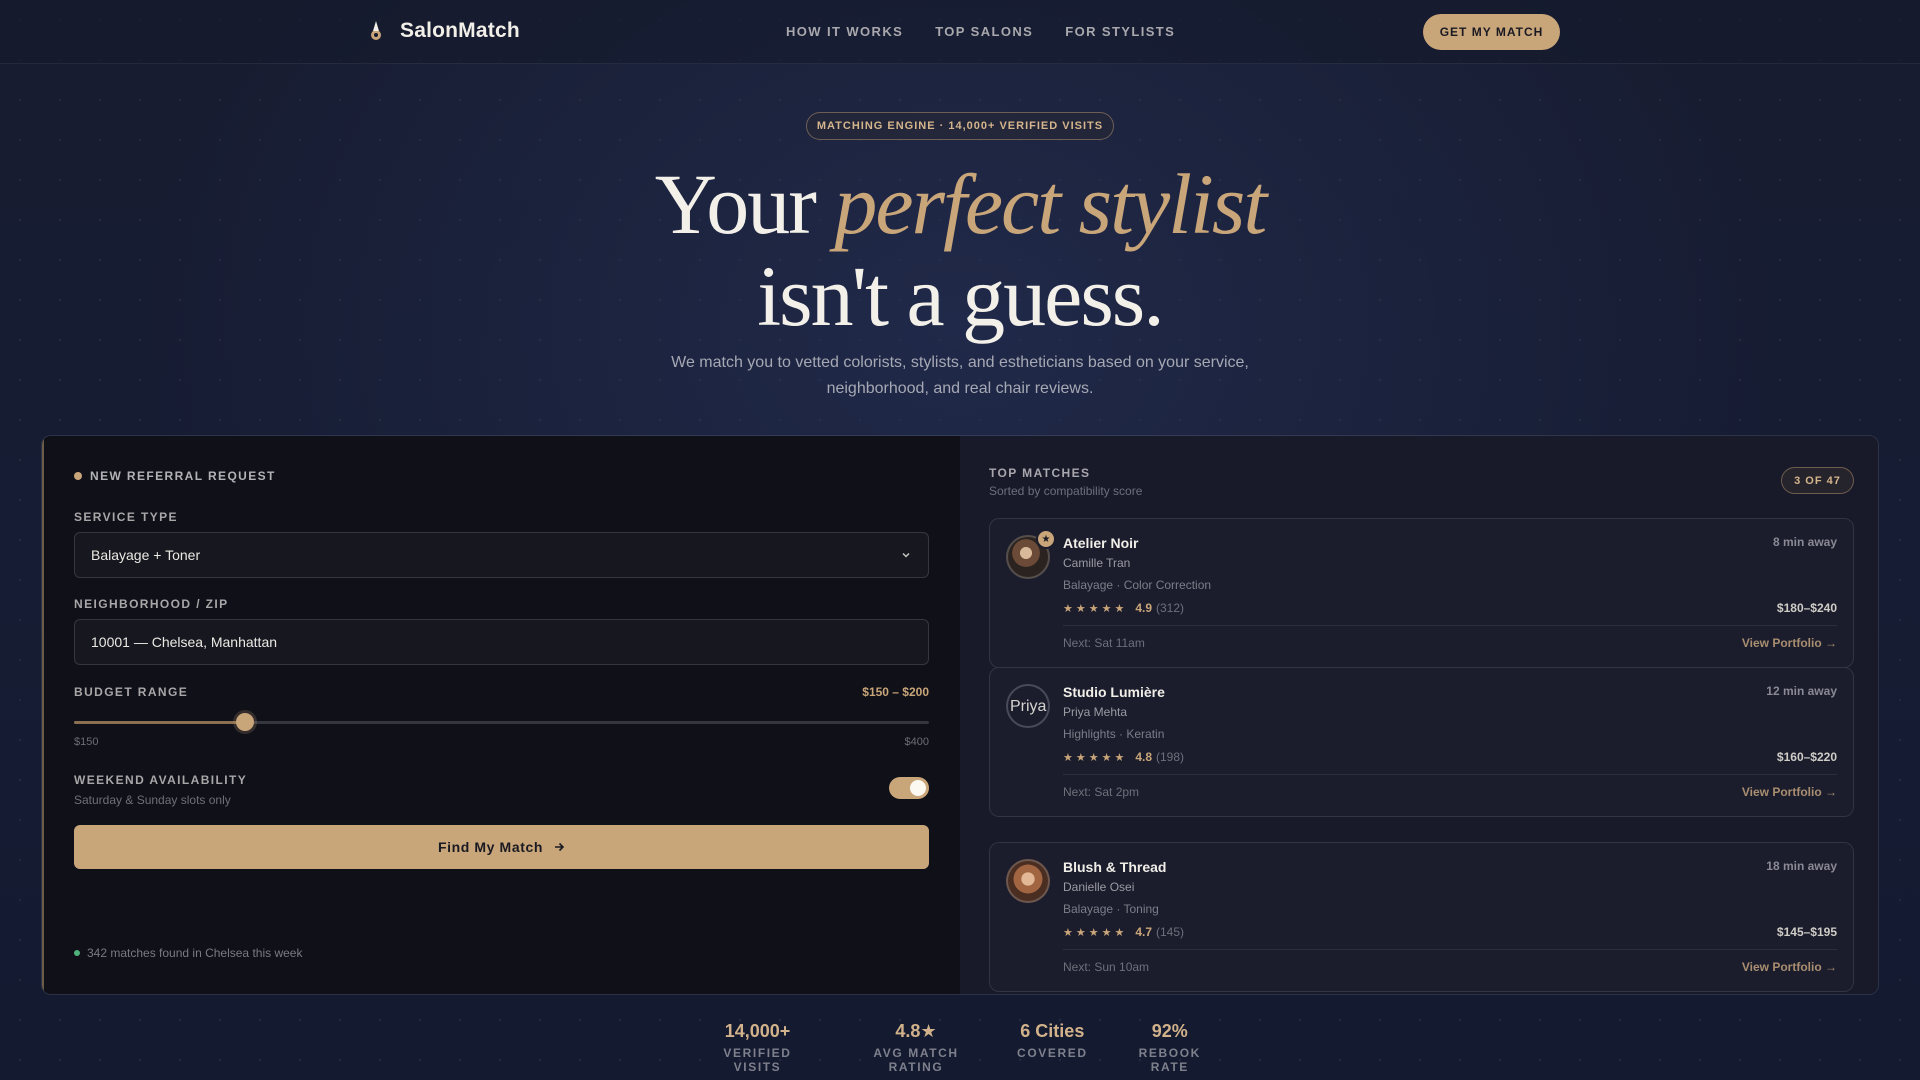  Describe the element at coordinates (1101, 543) in the screenshot. I see `salon-name: Atelier Noir` at that location.